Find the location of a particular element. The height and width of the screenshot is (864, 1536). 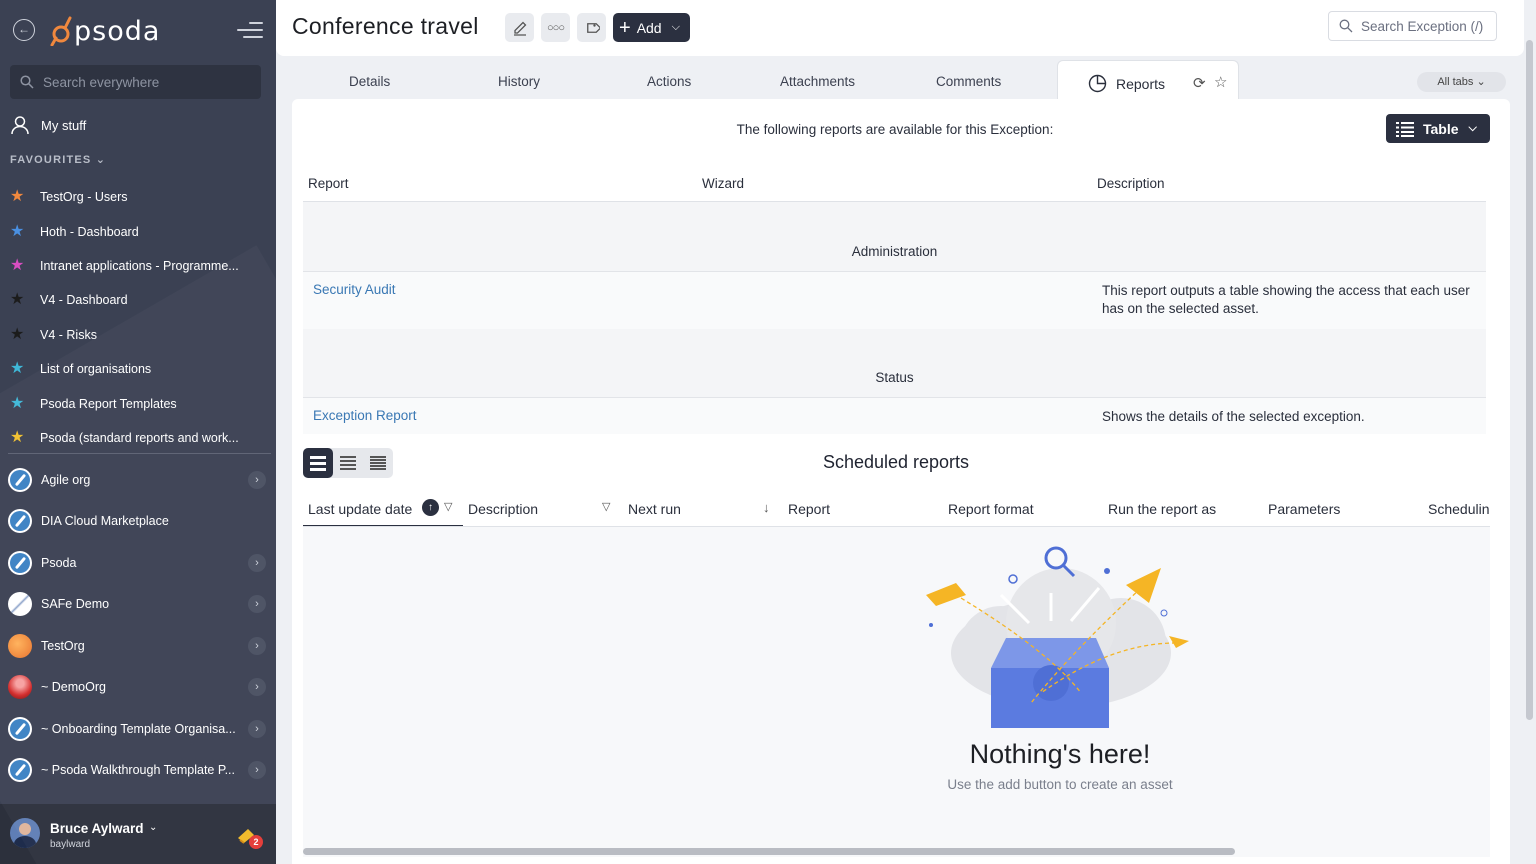

column-scheduling: Schedulin is located at coordinates (1459, 509).